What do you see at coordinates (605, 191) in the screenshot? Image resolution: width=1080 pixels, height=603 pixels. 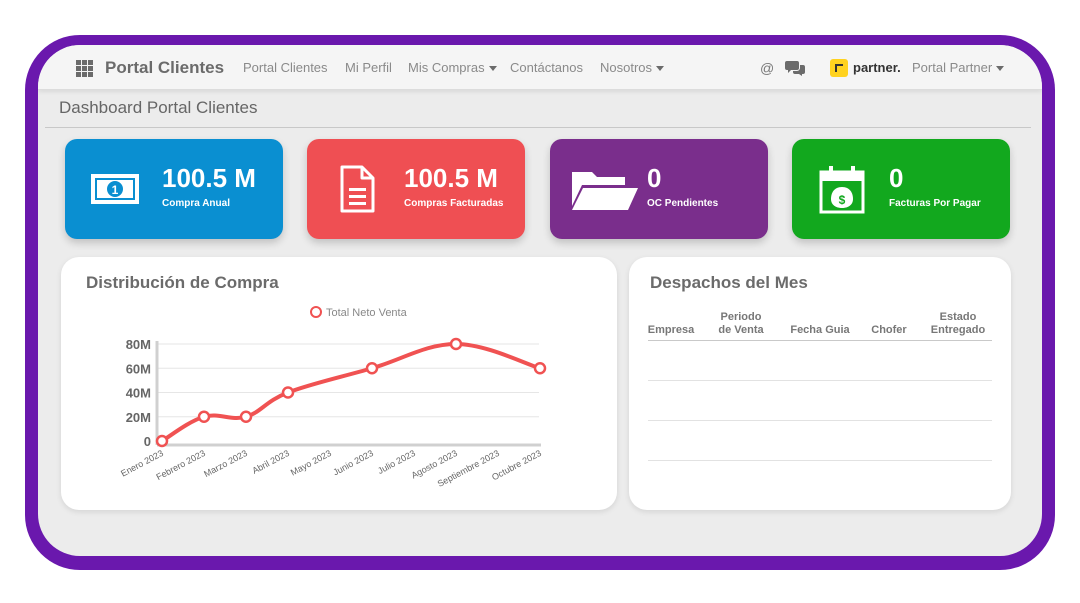 I see `folder-icon` at bounding box center [605, 191].